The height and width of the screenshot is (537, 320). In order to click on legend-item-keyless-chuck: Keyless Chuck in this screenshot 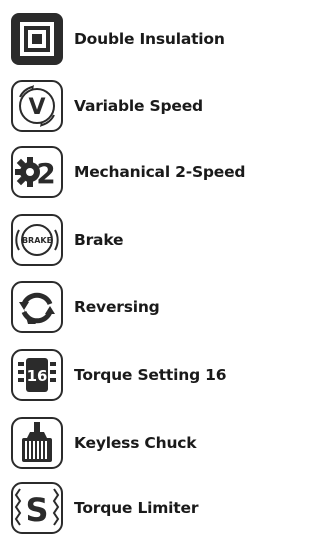, I will do `click(133, 443)`.